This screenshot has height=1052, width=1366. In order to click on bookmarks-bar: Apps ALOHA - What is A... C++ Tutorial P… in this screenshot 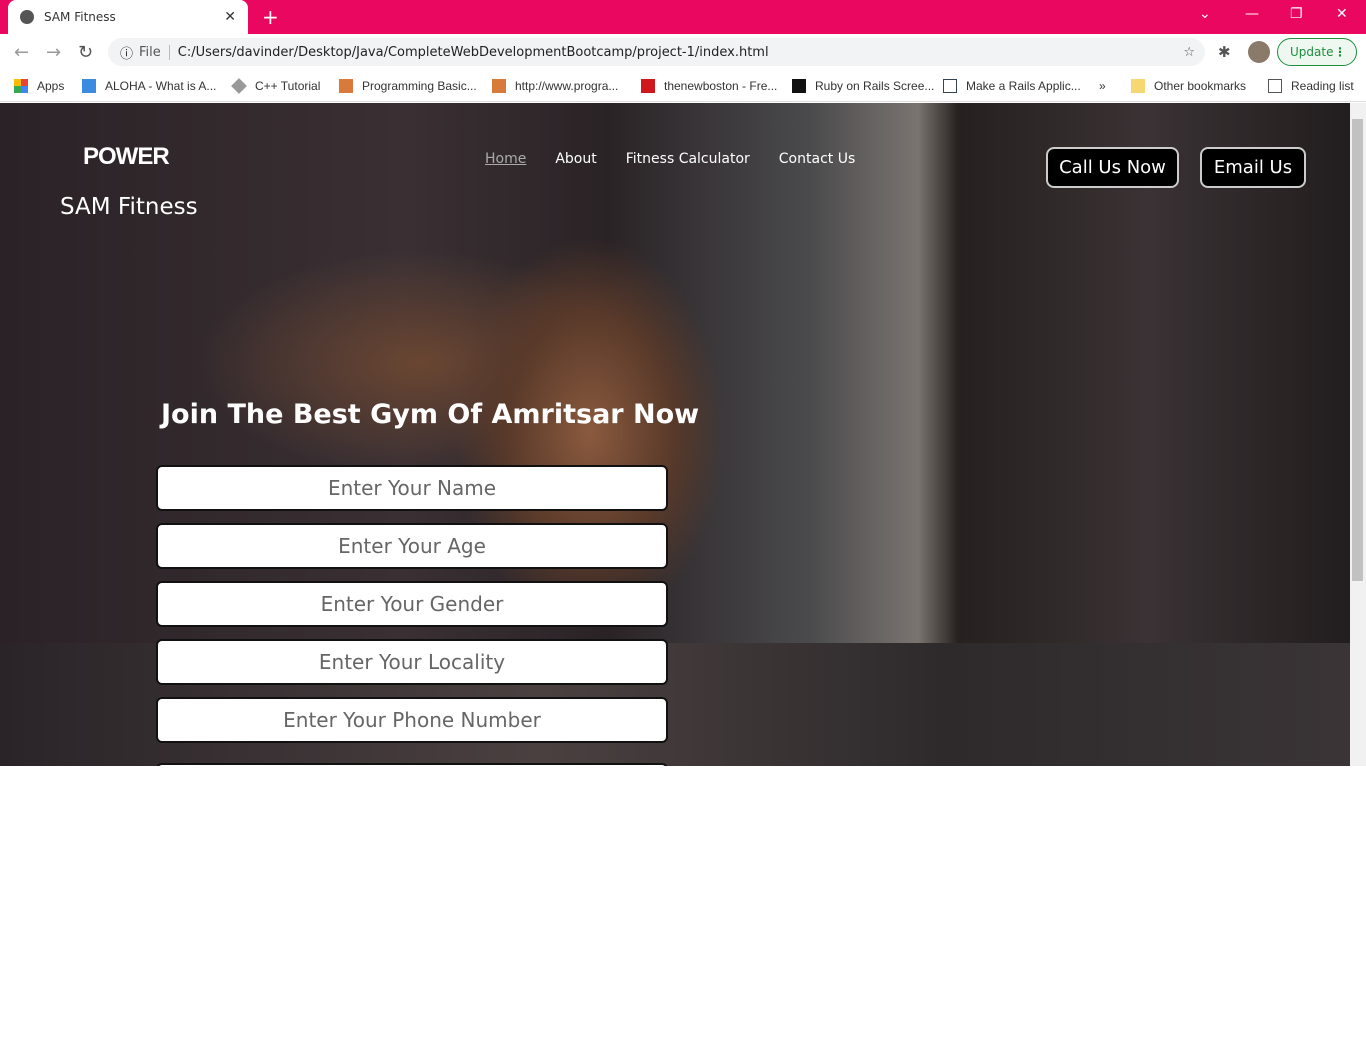, I will do `click(683, 86)`.